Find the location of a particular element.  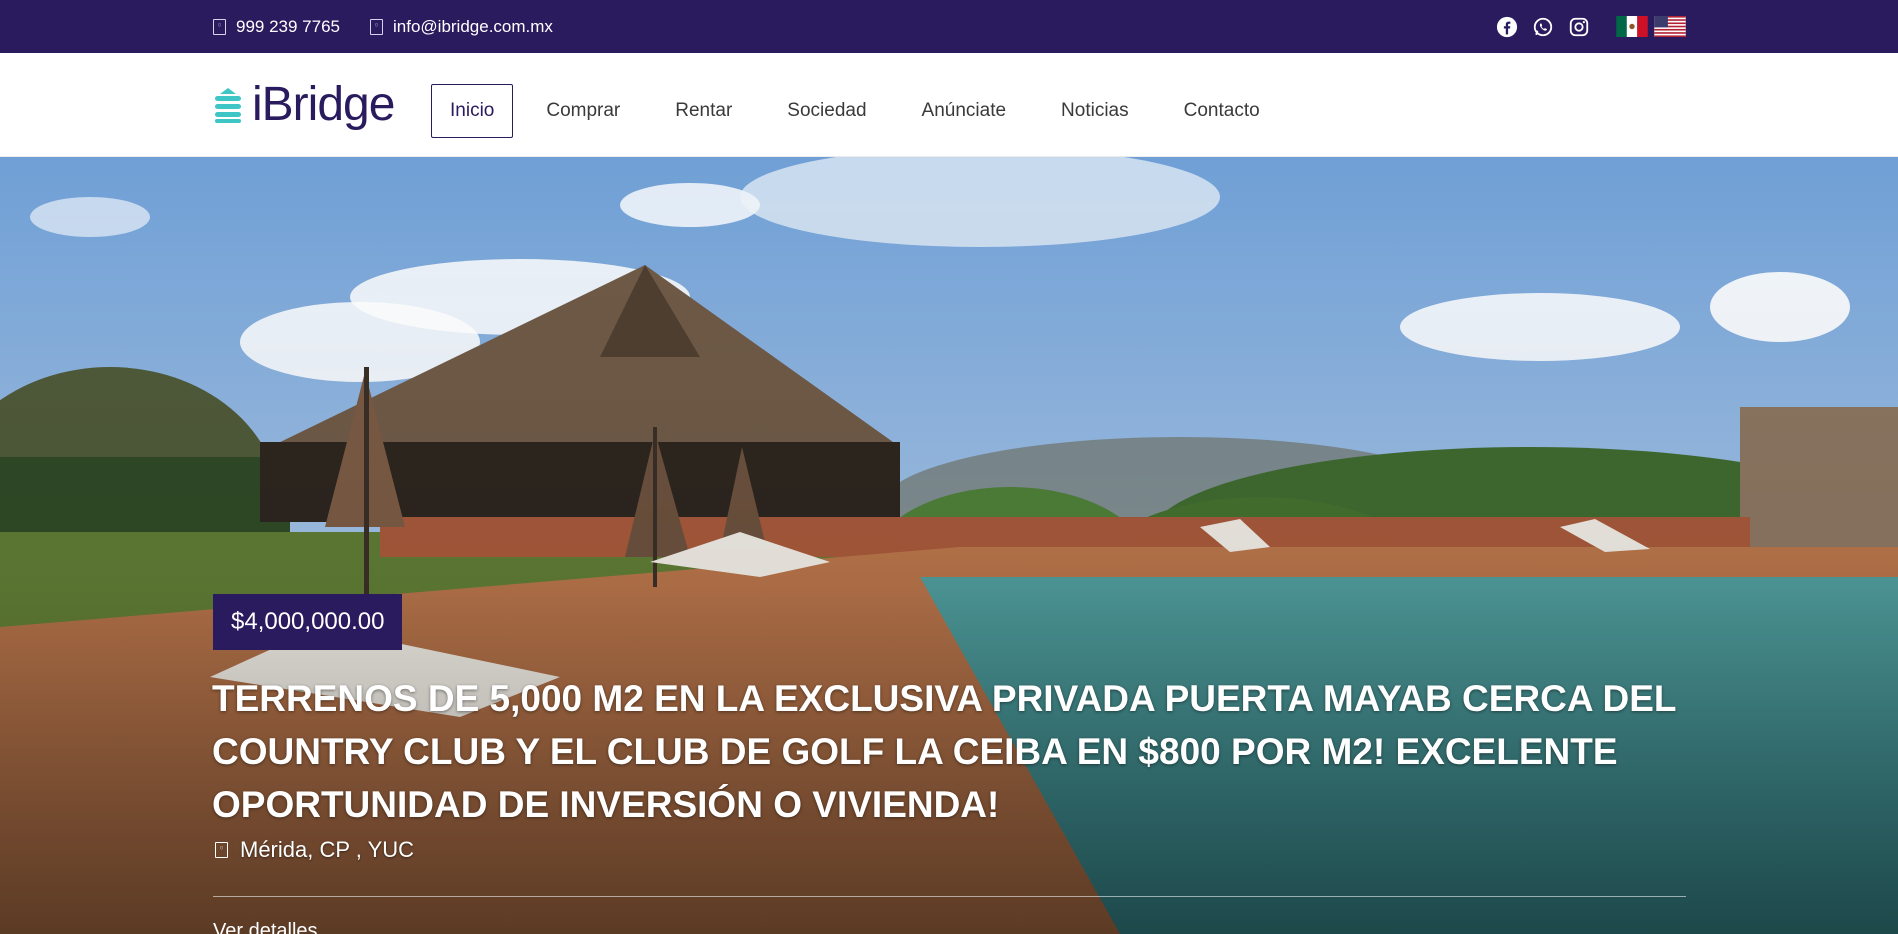

brand-logo: iBridge is located at coordinates (303, 104).